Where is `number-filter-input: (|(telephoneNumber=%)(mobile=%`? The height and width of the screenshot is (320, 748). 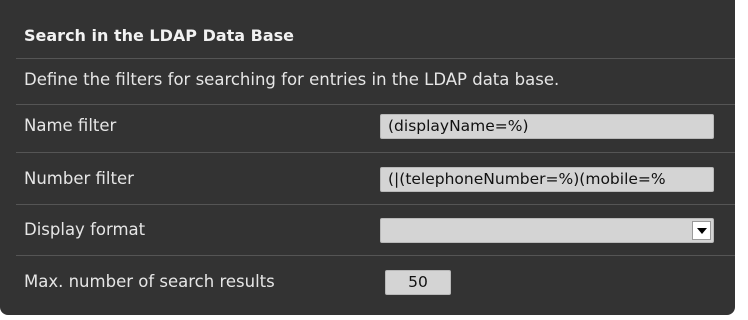 number-filter-input: (|(telephoneNumber=%)(mobile=% is located at coordinates (547, 179).